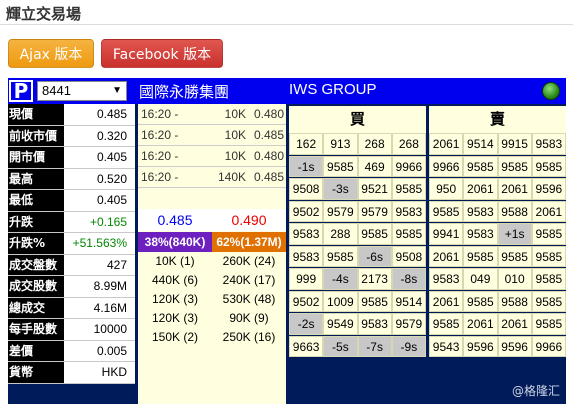 This screenshot has height=404, width=573. Describe the element at coordinates (99, 372) in the screenshot. I see `quote-value: HKD` at that location.